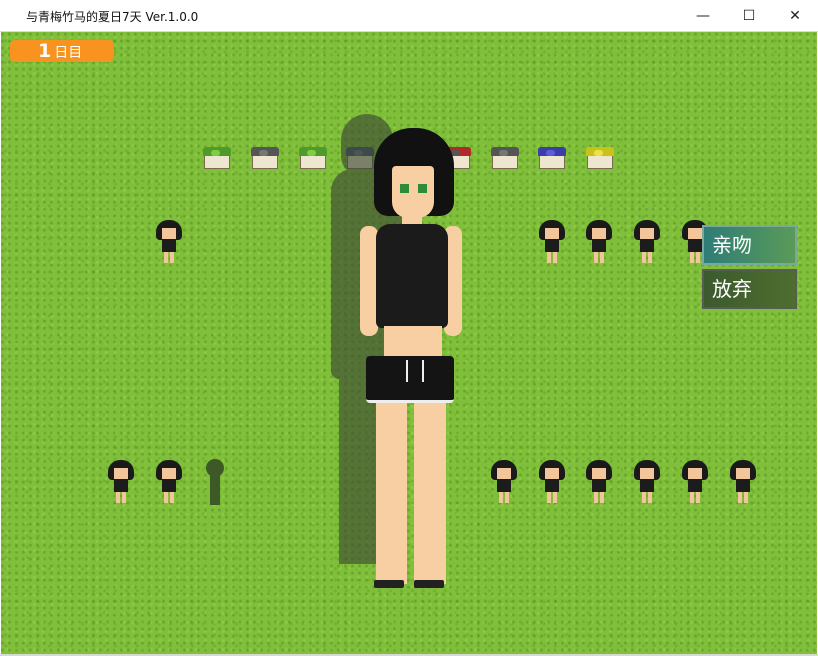 The width and height of the screenshot is (818, 656). What do you see at coordinates (411, 492) in the screenshot?
I see `girl-legs` at bounding box center [411, 492].